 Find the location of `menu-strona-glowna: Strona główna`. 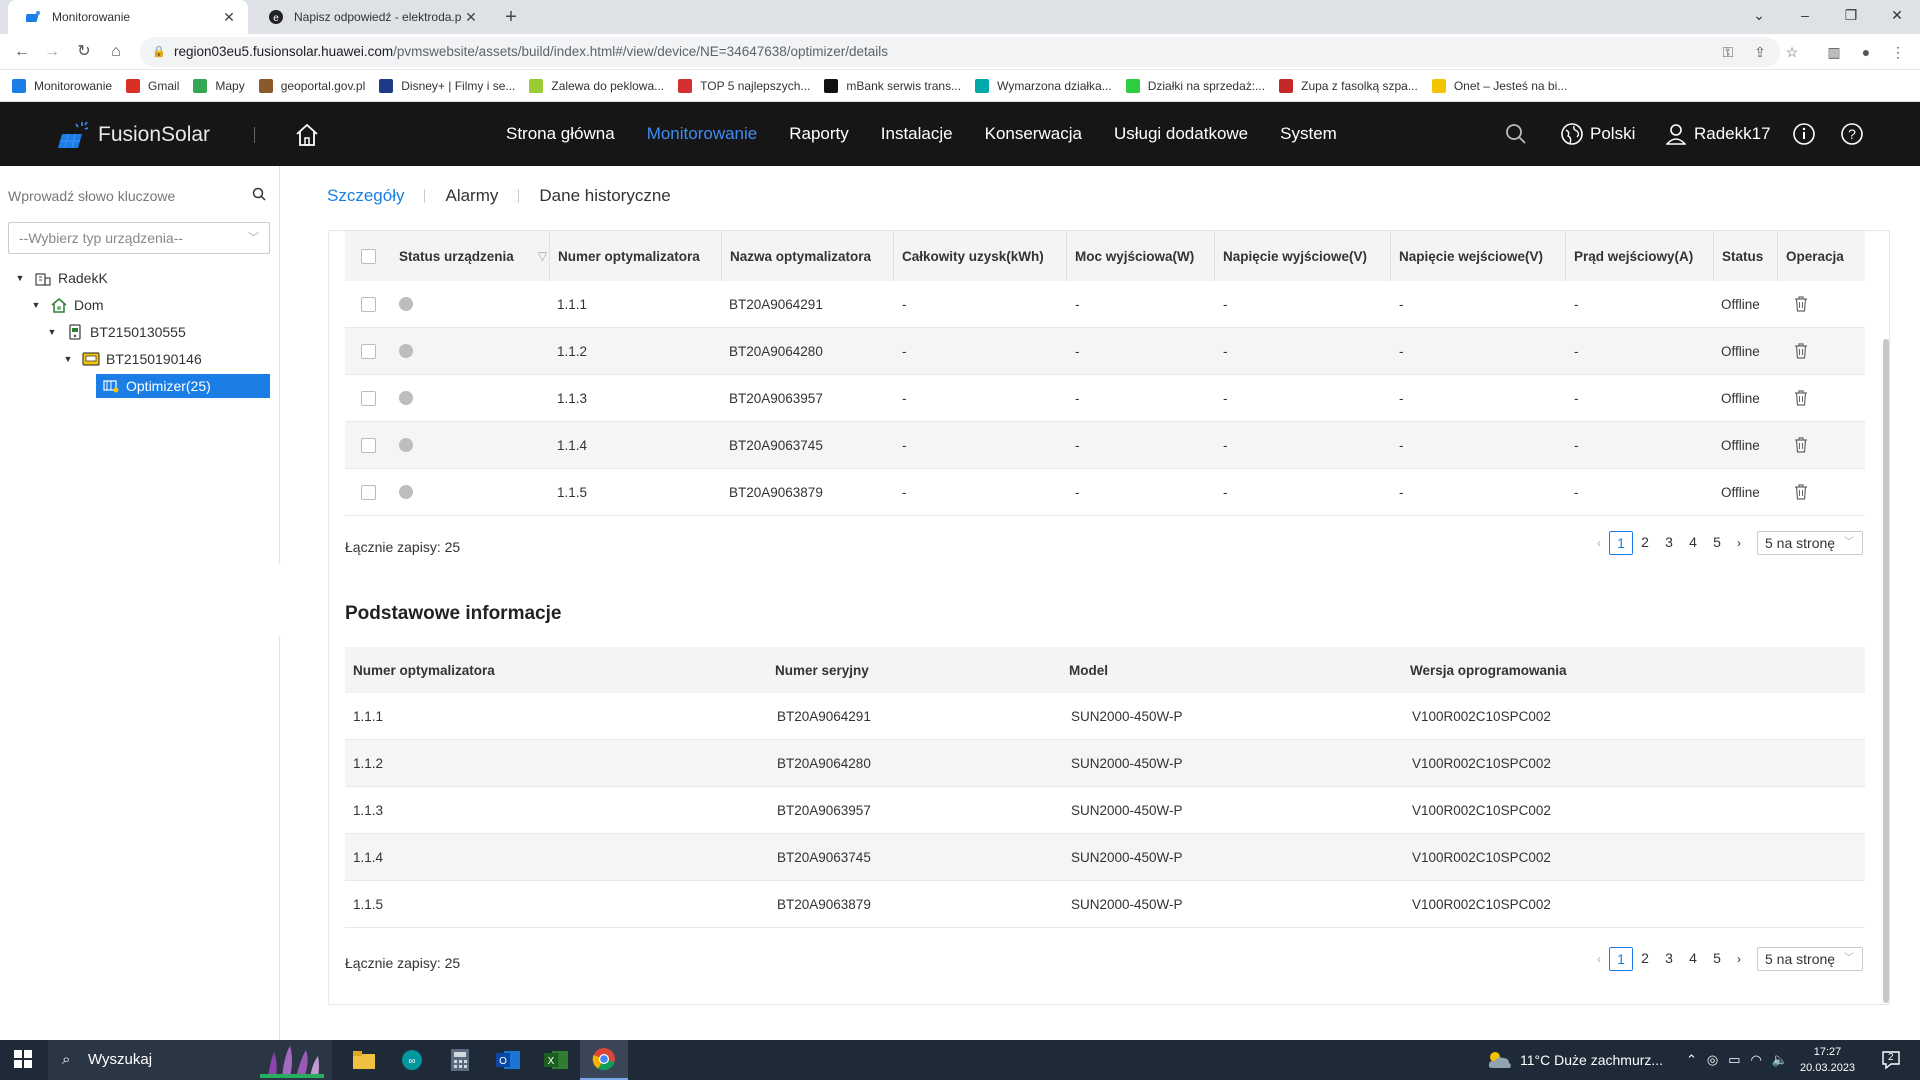

menu-strona-glowna: Strona główna is located at coordinates (560, 134).